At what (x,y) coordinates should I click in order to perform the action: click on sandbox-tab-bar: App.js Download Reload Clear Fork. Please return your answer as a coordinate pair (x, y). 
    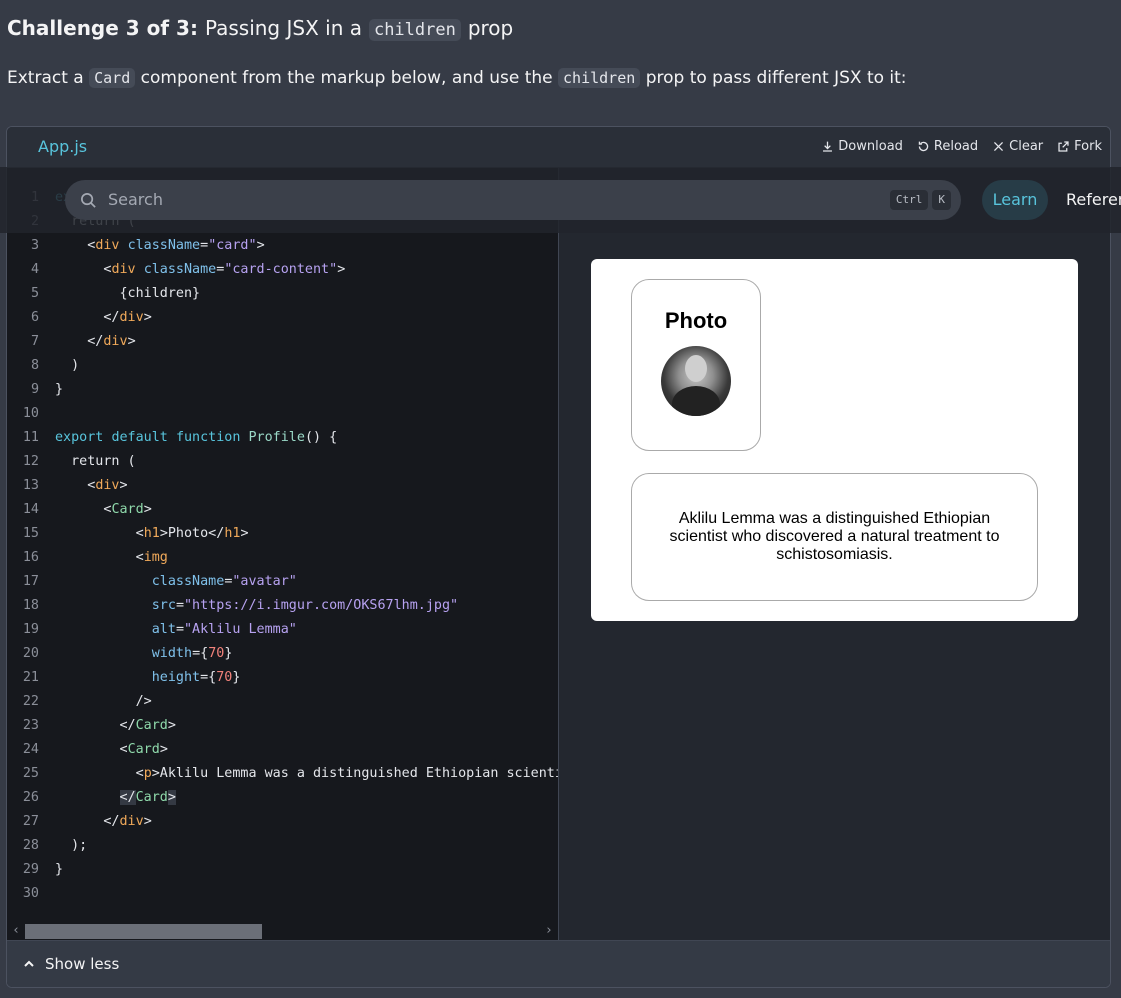
    Looking at the image, I should click on (558, 147).